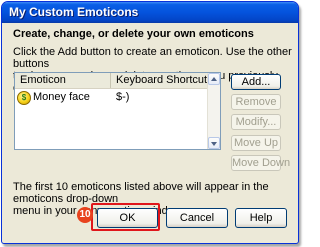 Image resolution: width=320 pixels, height=247 pixels. Describe the element at coordinates (213, 111) in the screenshot. I see `vertical-scrollbar` at that location.